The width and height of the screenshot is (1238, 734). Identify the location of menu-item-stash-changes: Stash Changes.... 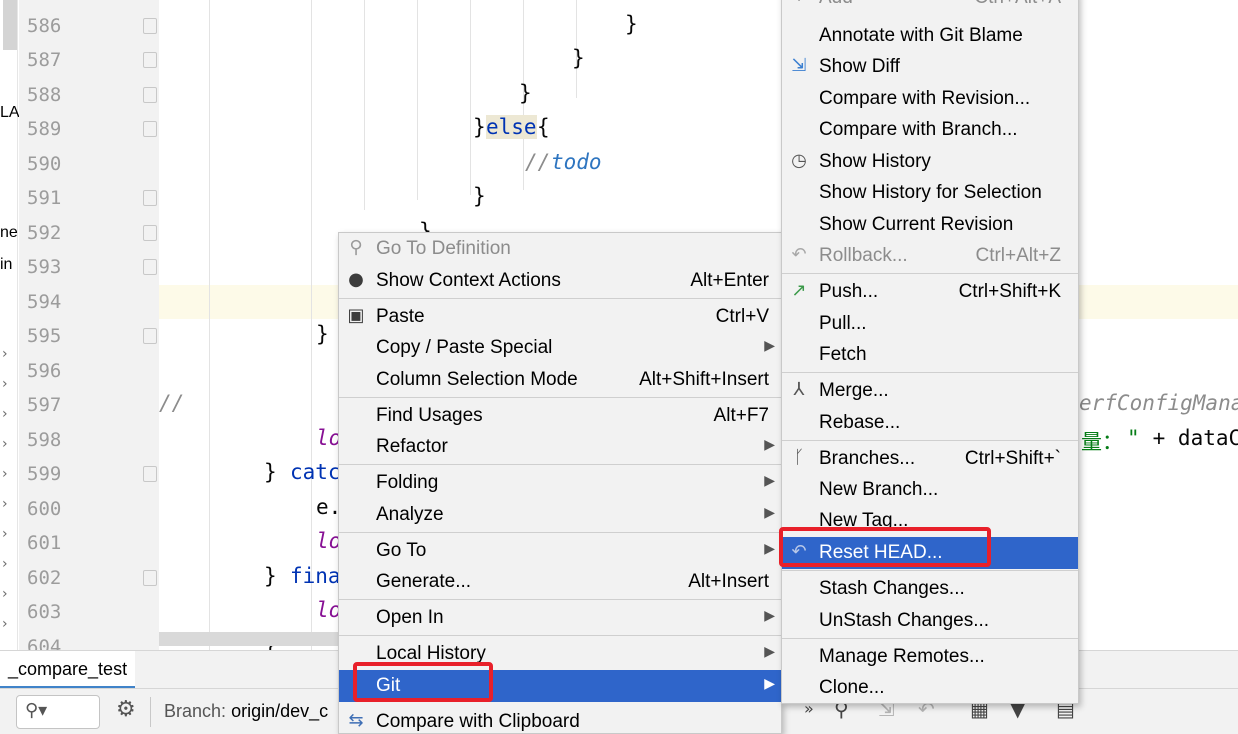
(930, 589).